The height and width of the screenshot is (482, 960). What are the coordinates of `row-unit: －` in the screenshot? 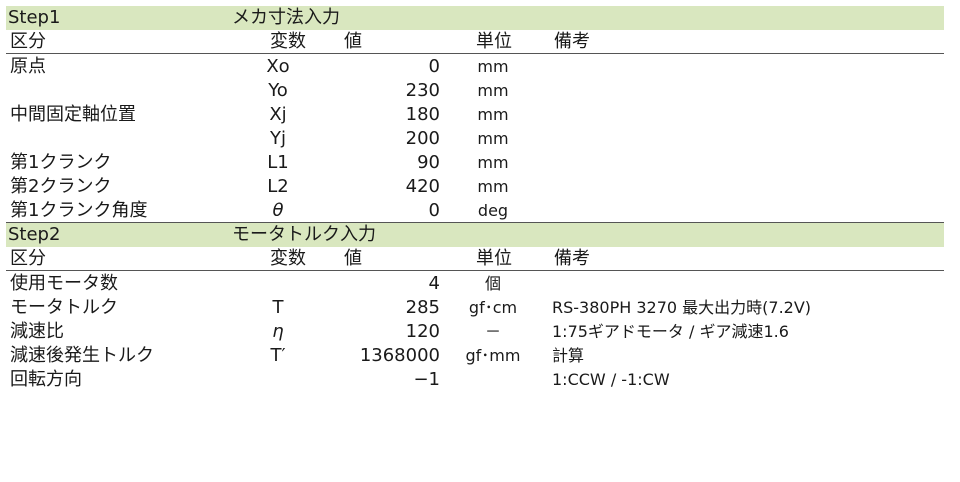 It's located at (492, 331).